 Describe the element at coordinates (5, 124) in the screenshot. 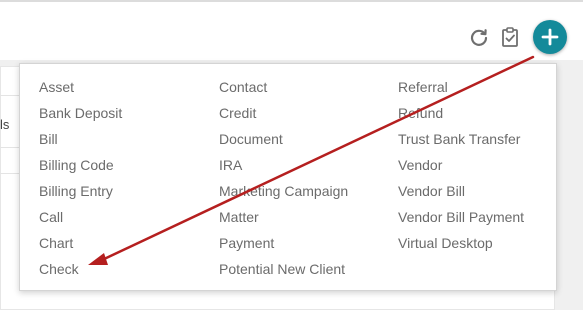

I see `background-text-fragment: ls` at that location.